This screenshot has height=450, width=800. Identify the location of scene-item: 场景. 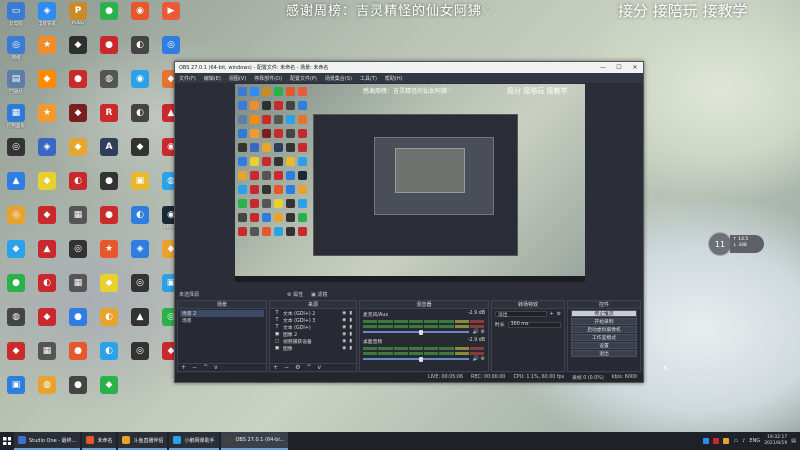
(222, 320).